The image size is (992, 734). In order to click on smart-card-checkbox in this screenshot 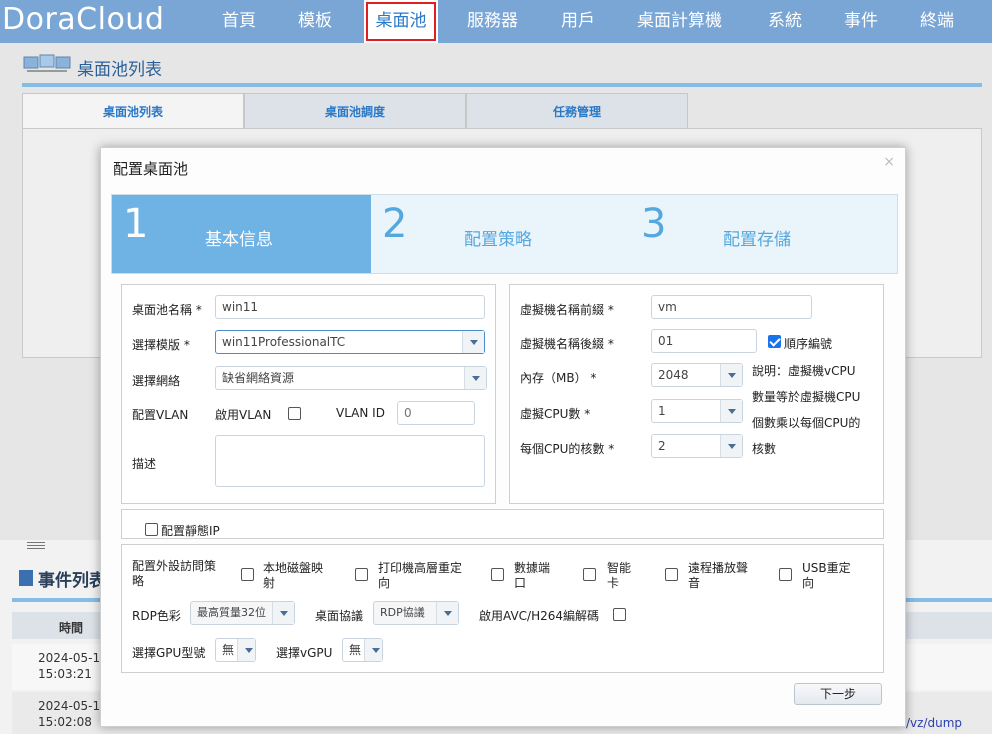, I will do `click(589, 574)`.